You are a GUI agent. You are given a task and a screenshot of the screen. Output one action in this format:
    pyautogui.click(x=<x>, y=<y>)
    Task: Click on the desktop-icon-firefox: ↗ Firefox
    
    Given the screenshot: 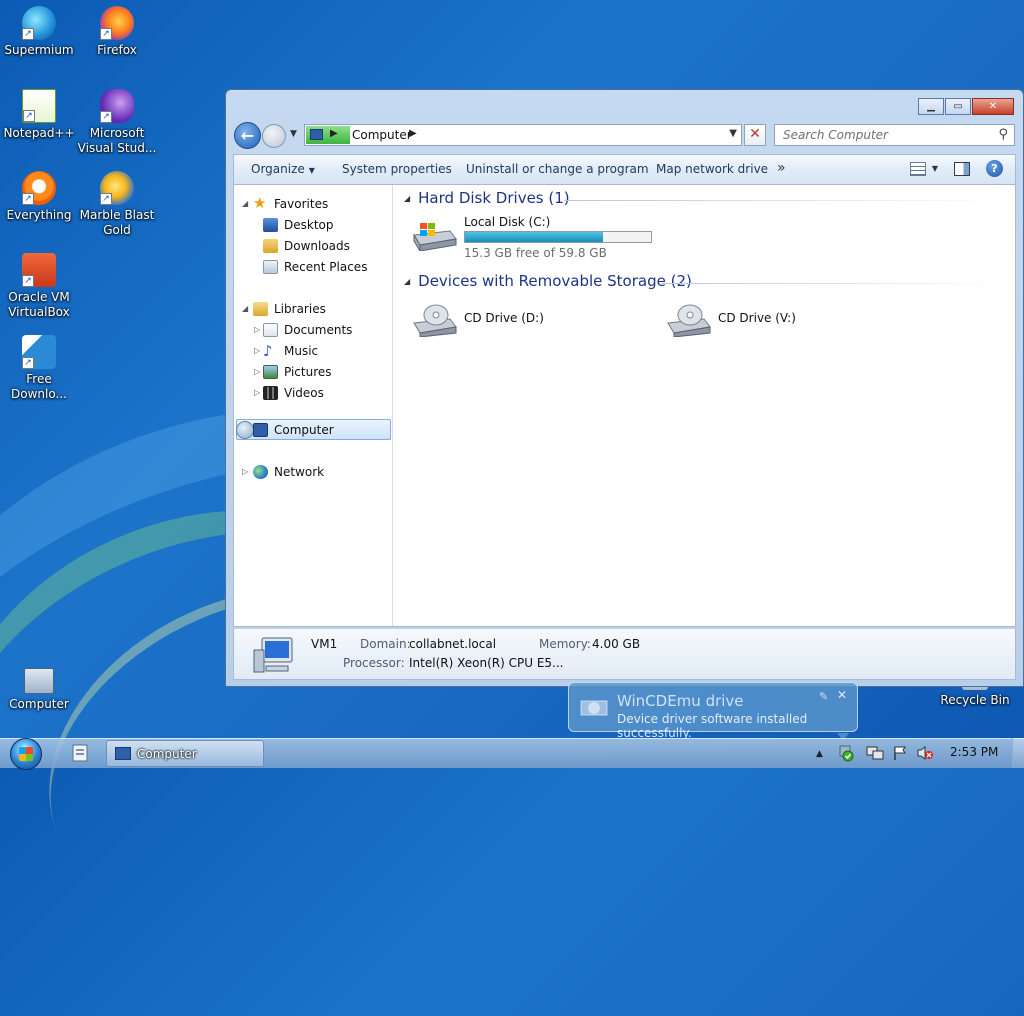 What is the action you would take?
    pyautogui.click(x=117, y=32)
    